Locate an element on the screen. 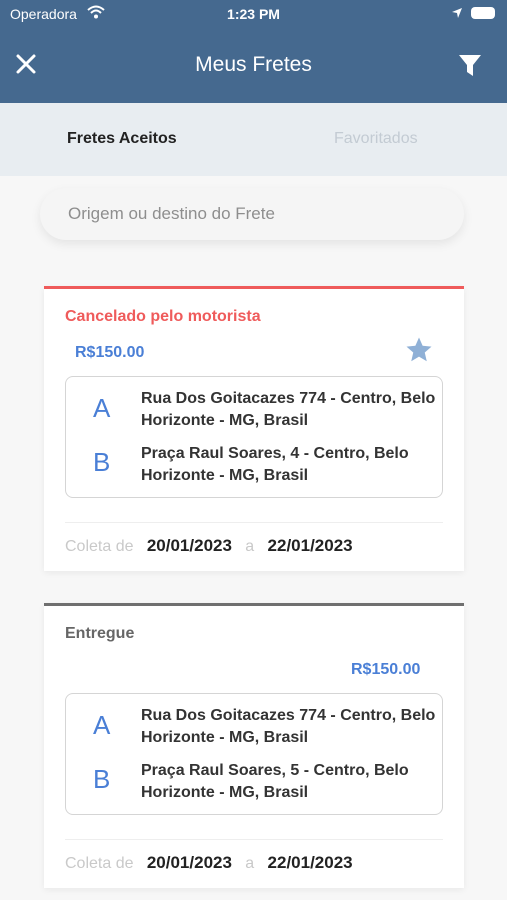 The image size is (507, 900). status-bar: Operadora 1:23 PM is located at coordinates (253, 14).